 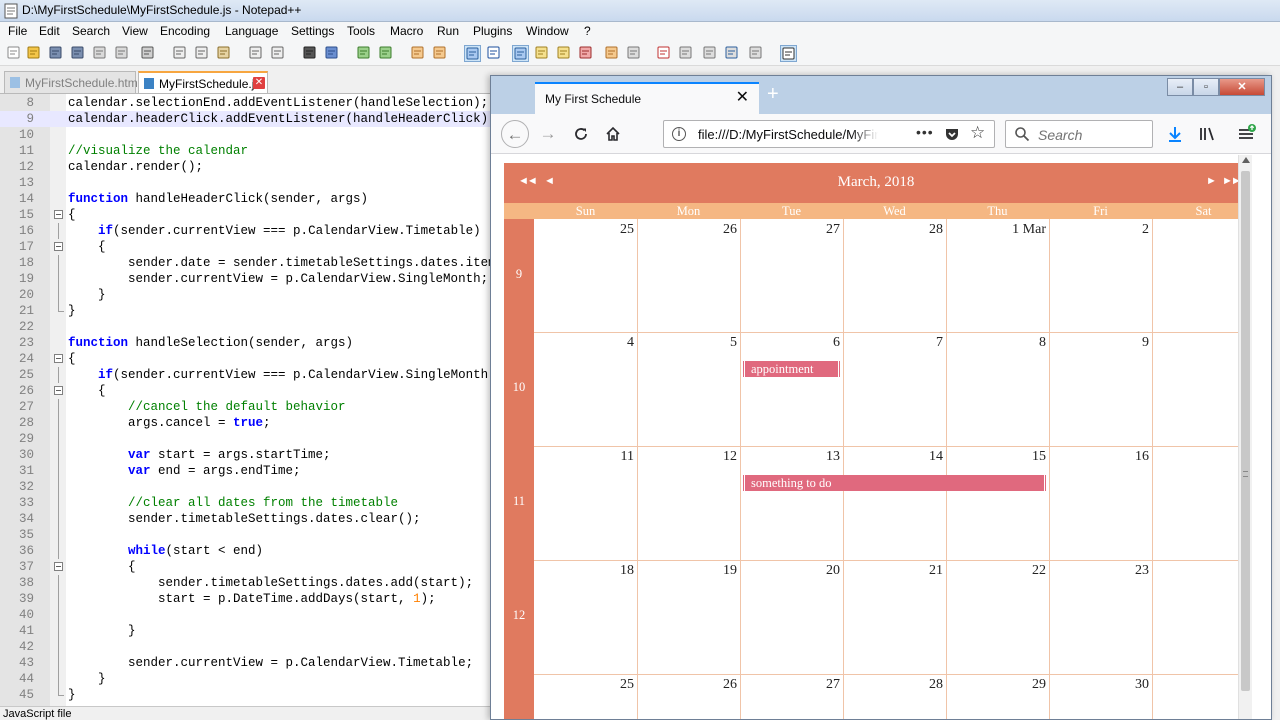 I want to click on close-window-button: ✕, so click(x=1242, y=87).